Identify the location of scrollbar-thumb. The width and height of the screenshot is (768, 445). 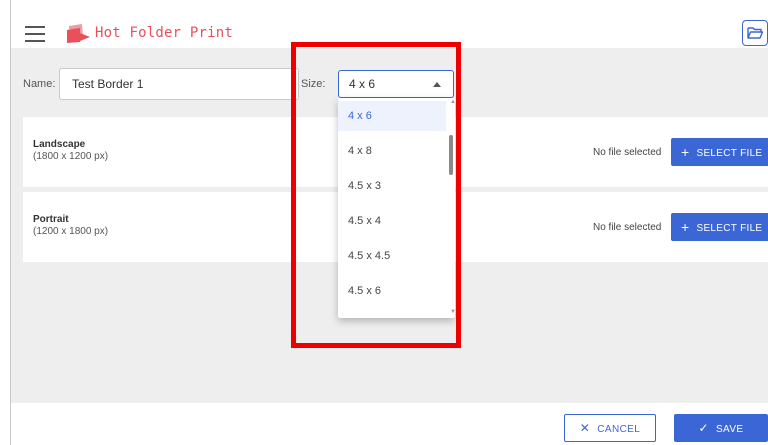
(451, 155).